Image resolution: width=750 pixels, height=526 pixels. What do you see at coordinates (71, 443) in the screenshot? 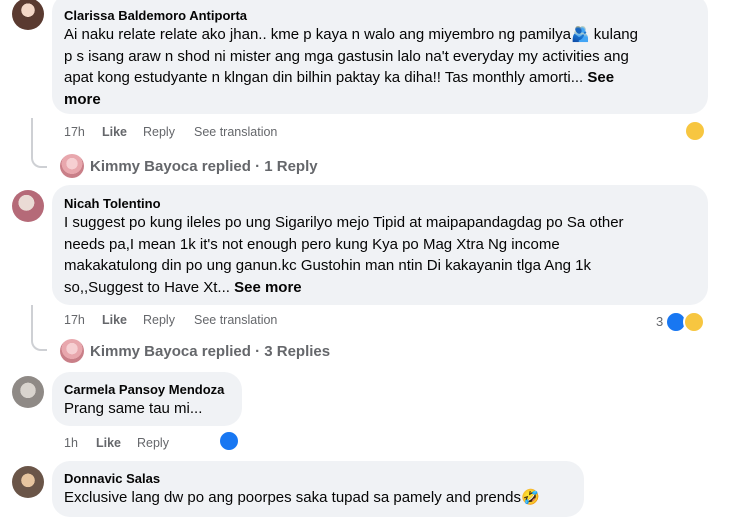
I see `comment-time: 1h` at bounding box center [71, 443].